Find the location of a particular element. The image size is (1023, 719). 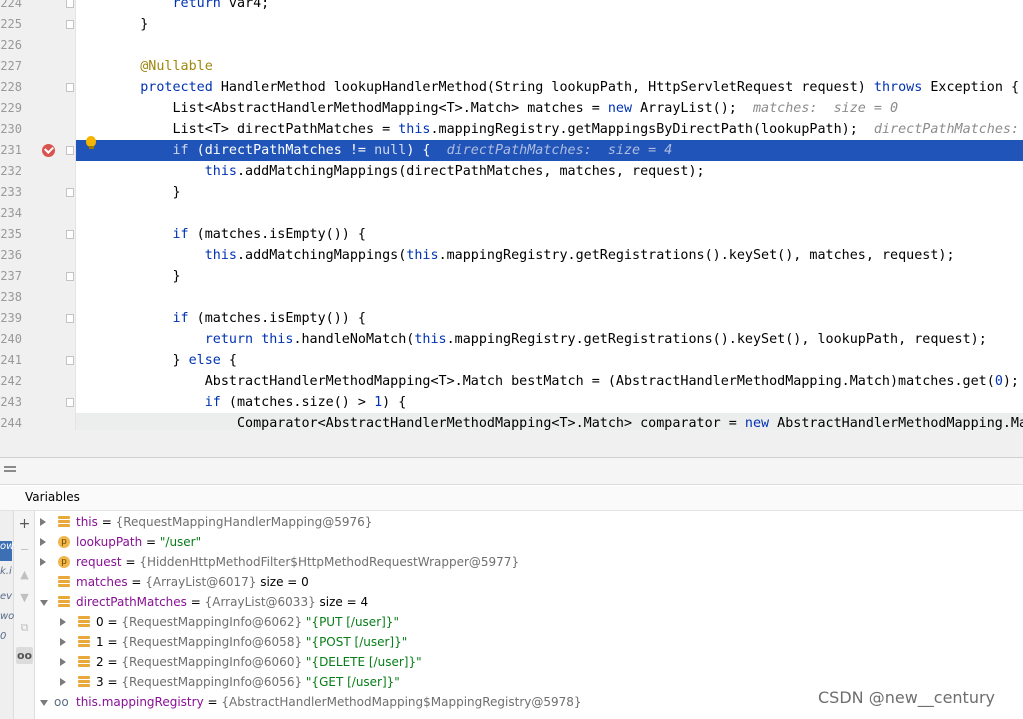

gutter-row: 243 is located at coordinates (38, 402).